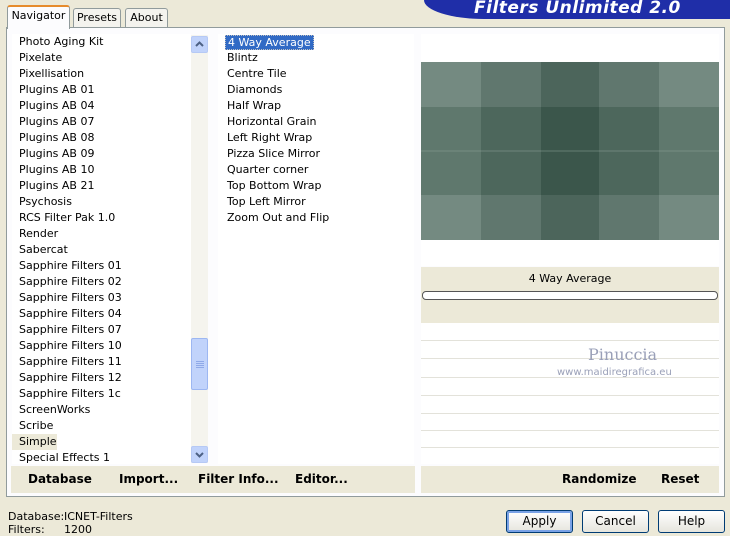 The width and height of the screenshot is (730, 536). What do you see at coordinates (199, 249) in the screenshot?
I see `category-scrollbar` at bounding box center [199, 249].